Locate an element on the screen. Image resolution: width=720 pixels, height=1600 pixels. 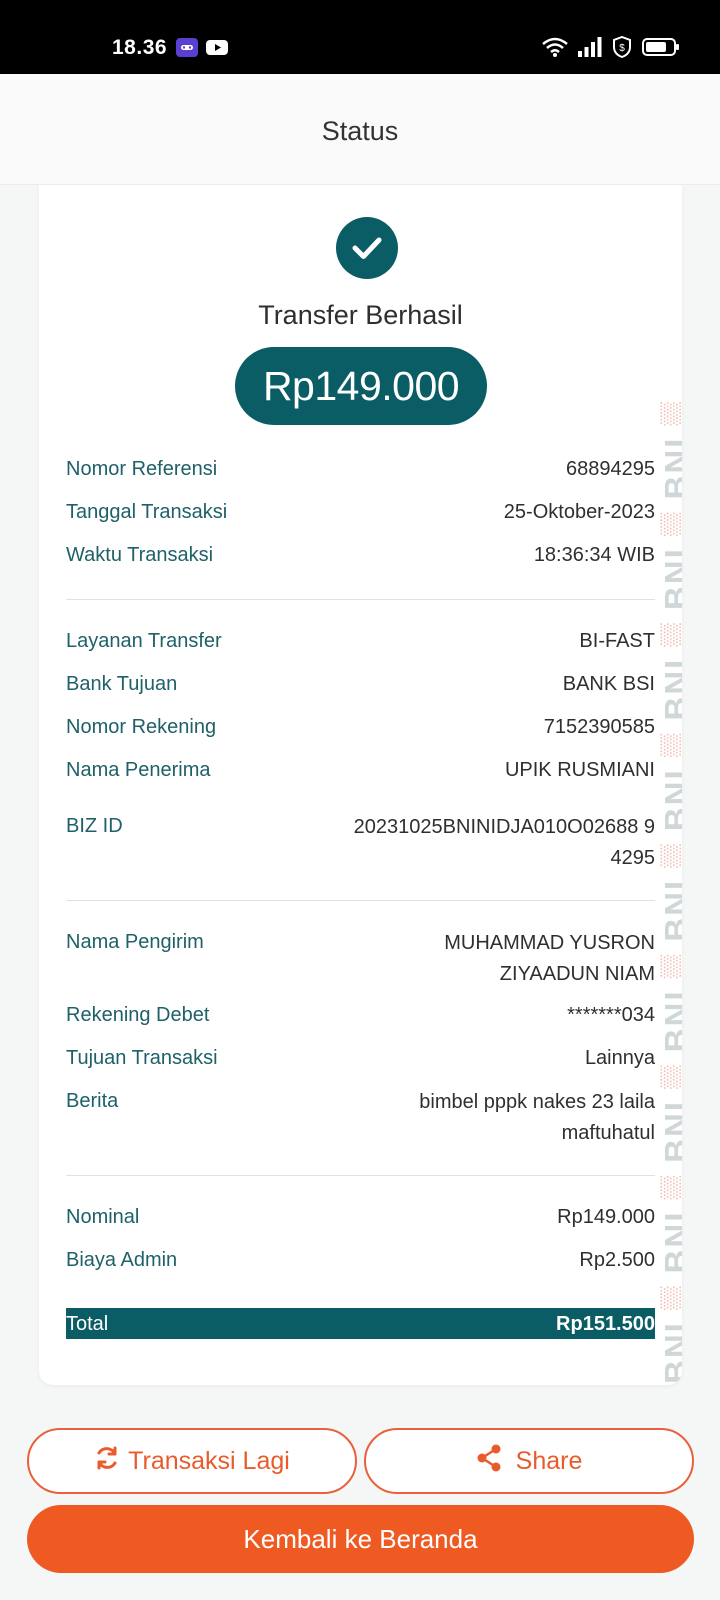
security-shield-icon: $ is located at coordinates (622, 49).